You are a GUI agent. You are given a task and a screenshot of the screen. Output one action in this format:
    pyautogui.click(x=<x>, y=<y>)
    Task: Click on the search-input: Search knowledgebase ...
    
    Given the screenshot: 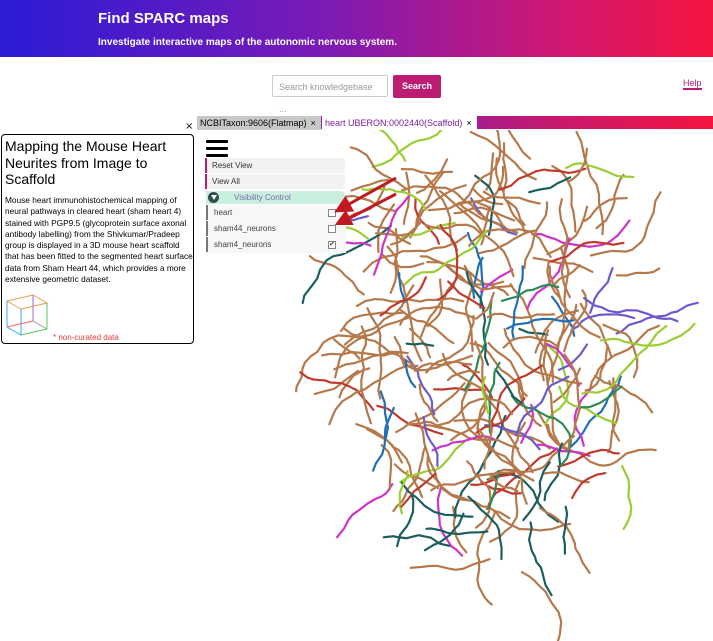 What is the action you would take?
    pyautogui.click(x=330, y=94)
    